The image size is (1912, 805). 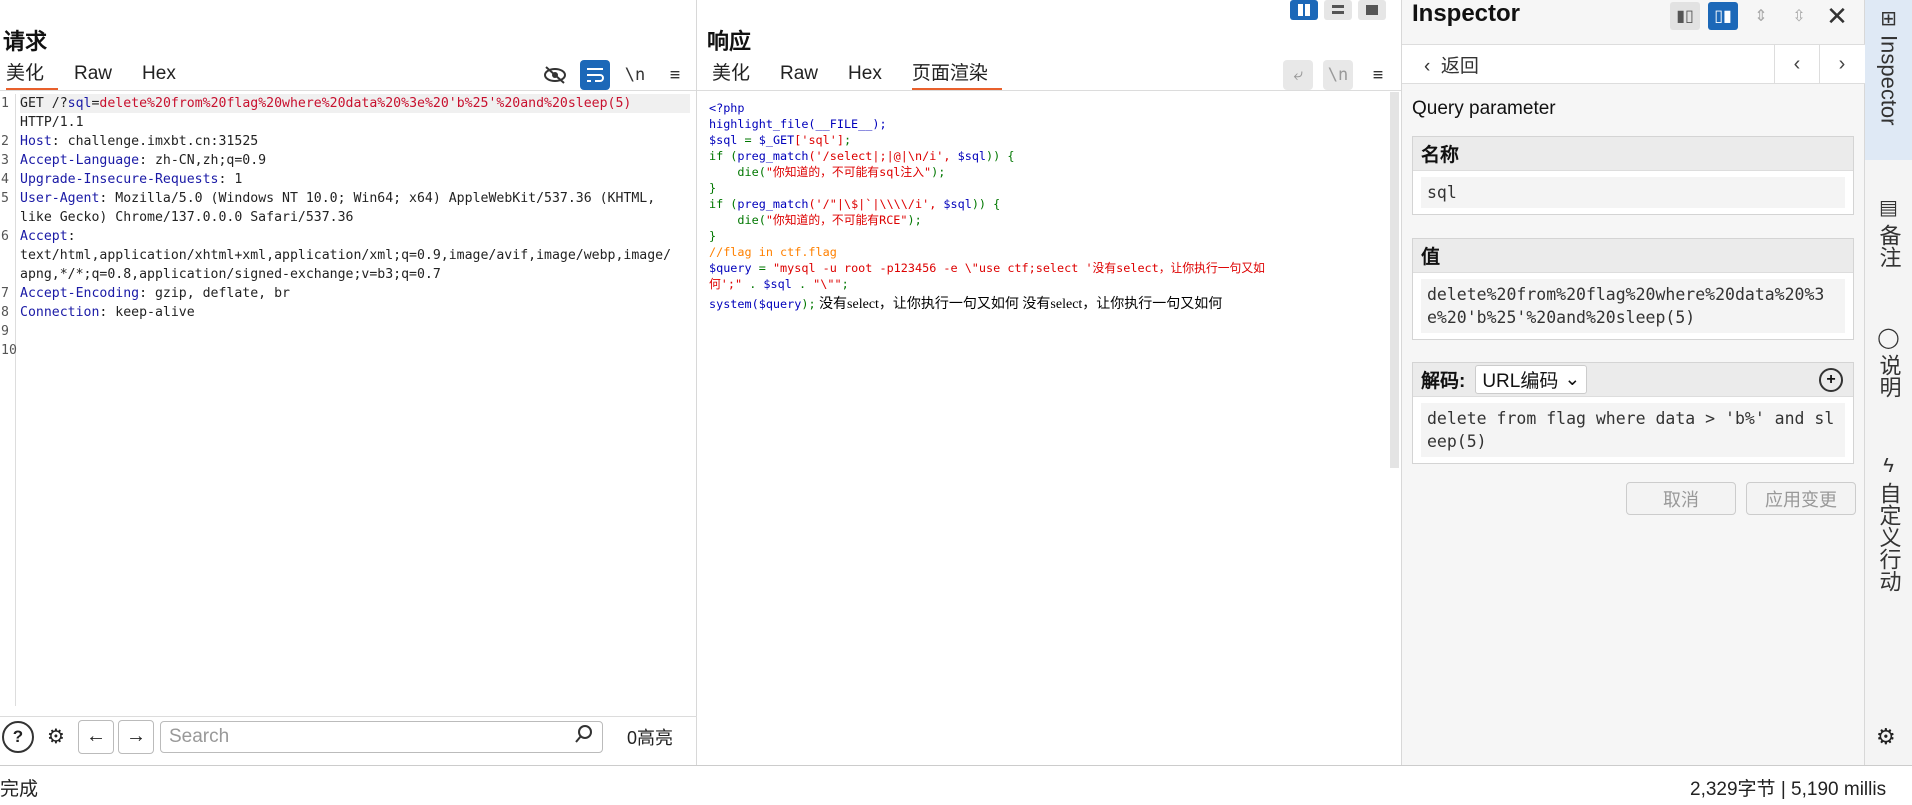 I want to click on request-title: 请求, so click(x=25, y=41).